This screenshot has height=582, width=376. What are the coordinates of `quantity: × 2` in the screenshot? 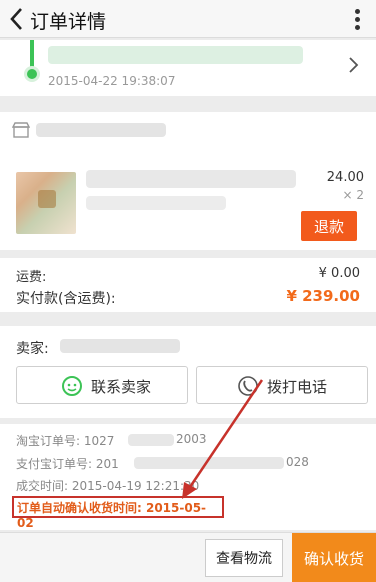 It's located at (353, 195).